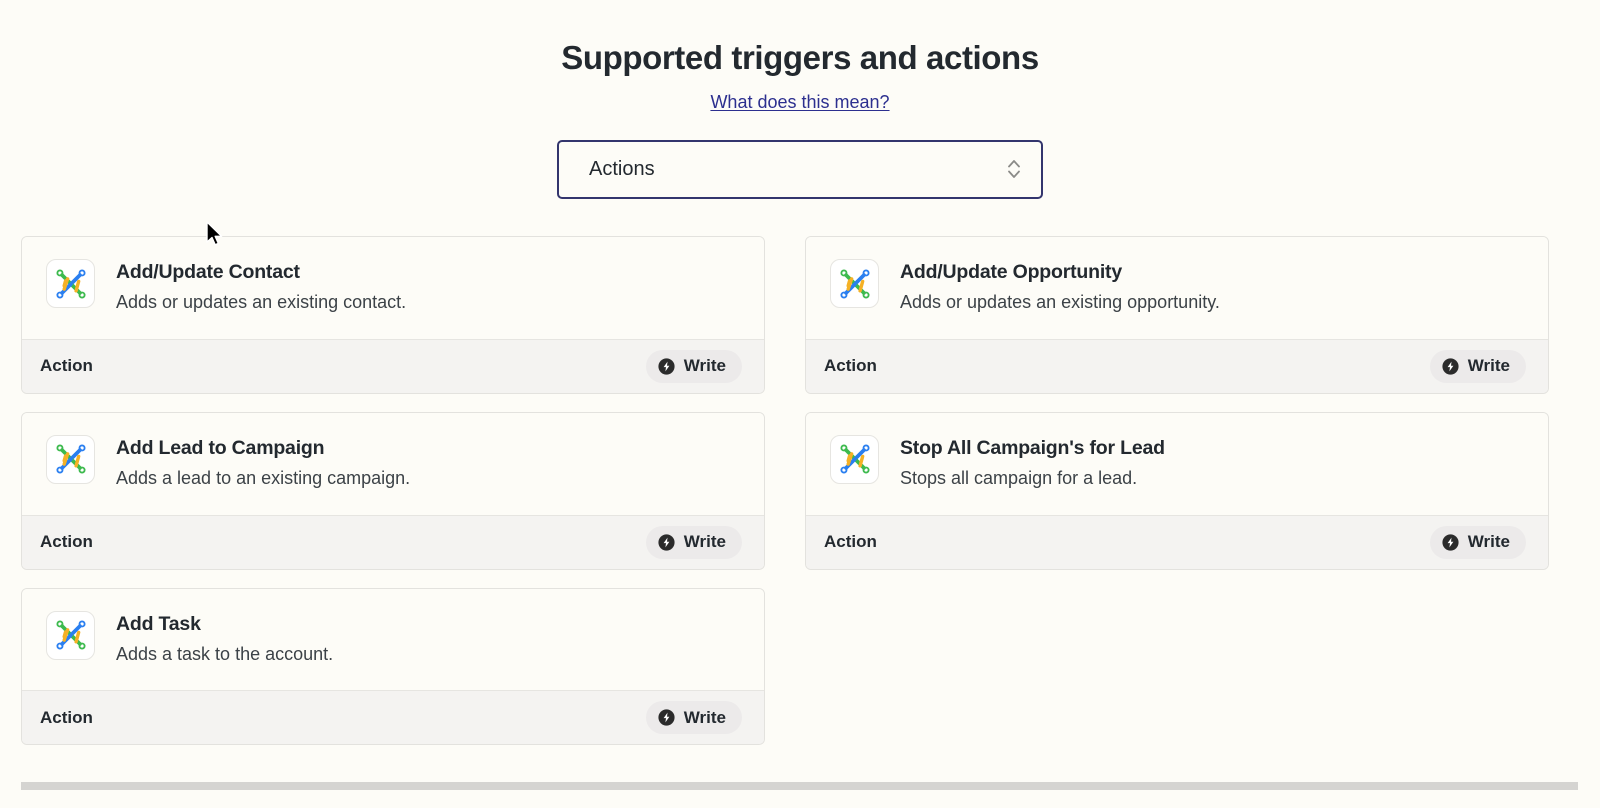 Image resolution: width=1600 pixels, height=808 pixels. I want to click on action-card-description: Adds or updates an existing contact., so click(261, 302).